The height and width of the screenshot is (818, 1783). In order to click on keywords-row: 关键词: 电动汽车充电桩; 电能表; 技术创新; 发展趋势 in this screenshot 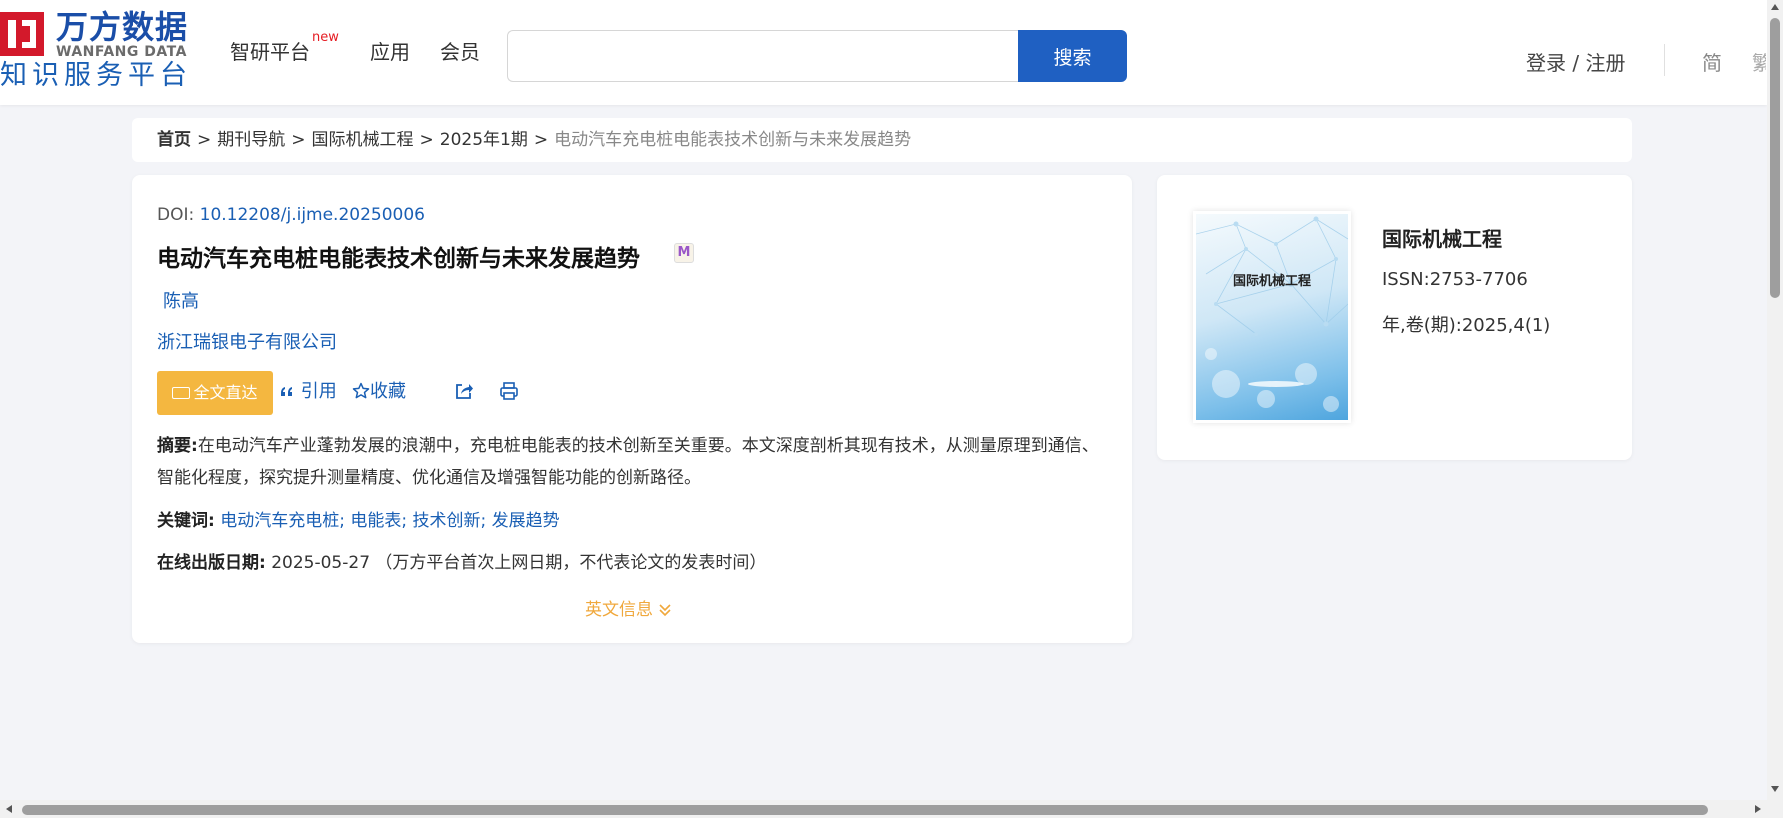, I will do `click(358, 521)`.